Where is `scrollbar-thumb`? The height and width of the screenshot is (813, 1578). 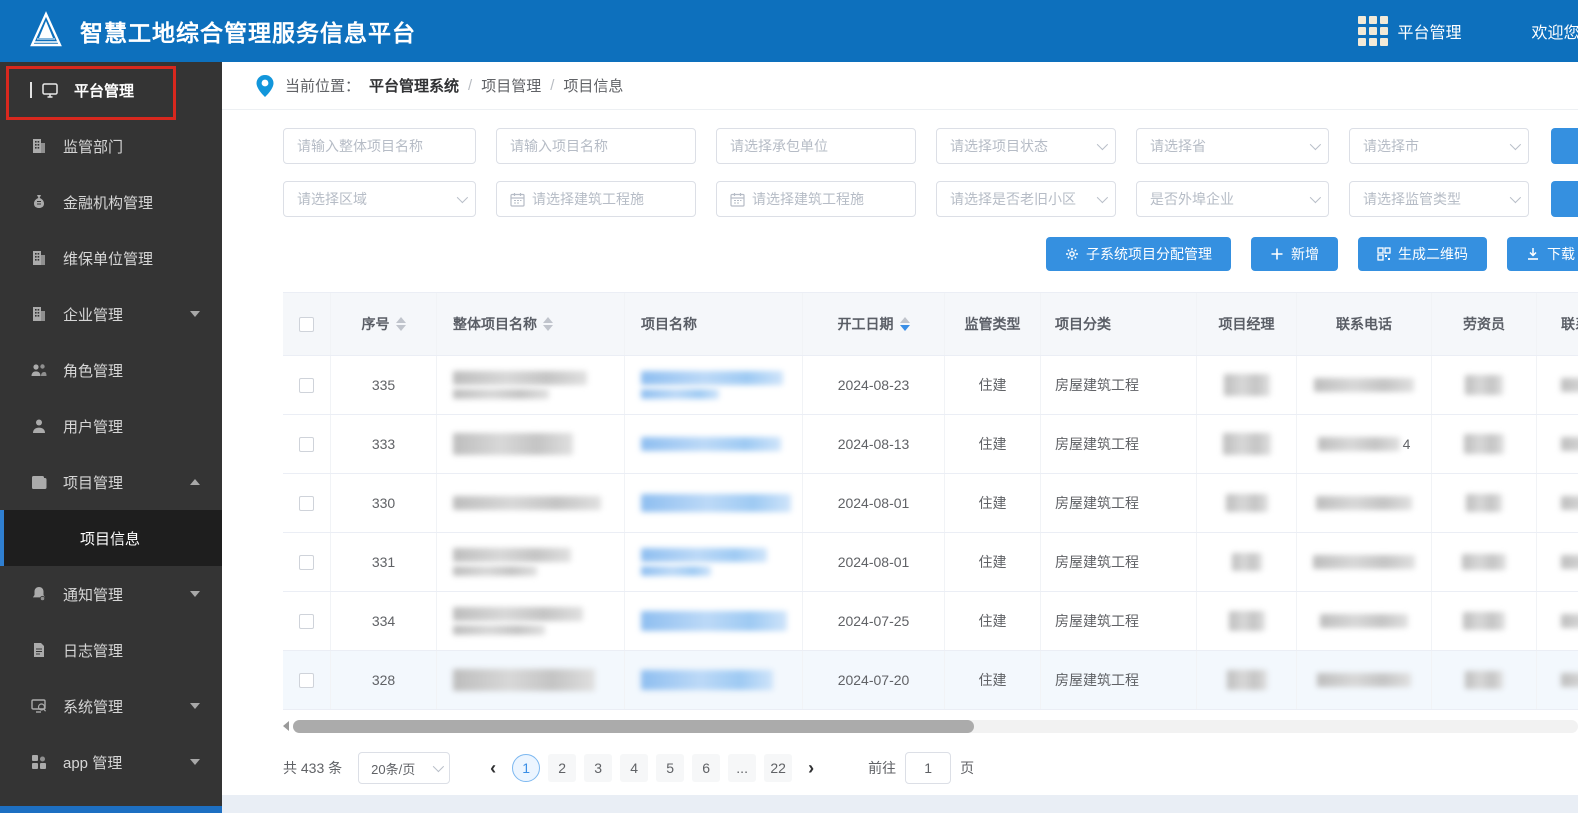
scrollbar-thumb is located at coordinates (634, 726).